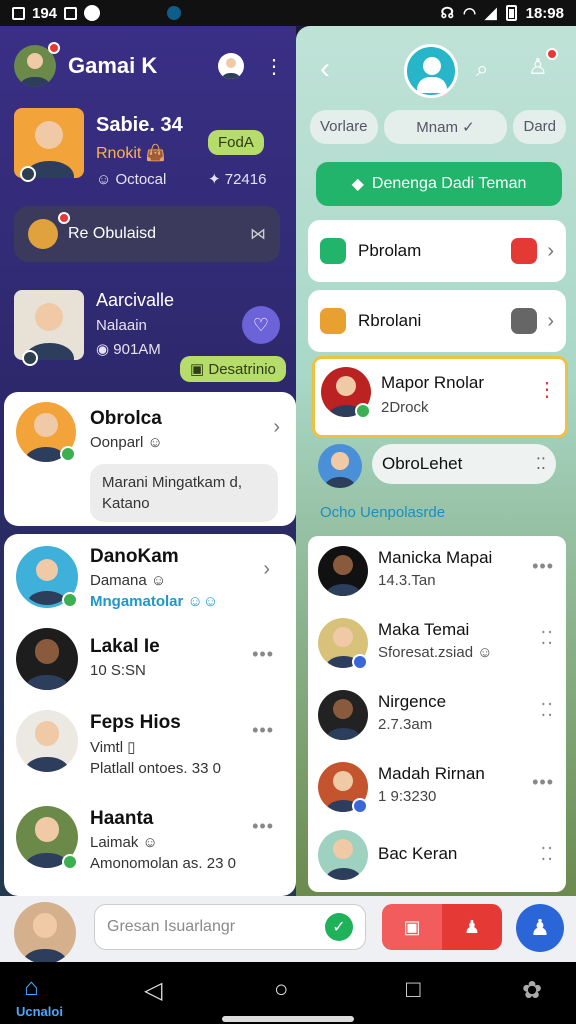  Describe the element at coordinates (236, 142) in the screenshot. I see `profile-chip: FodA` at that location.